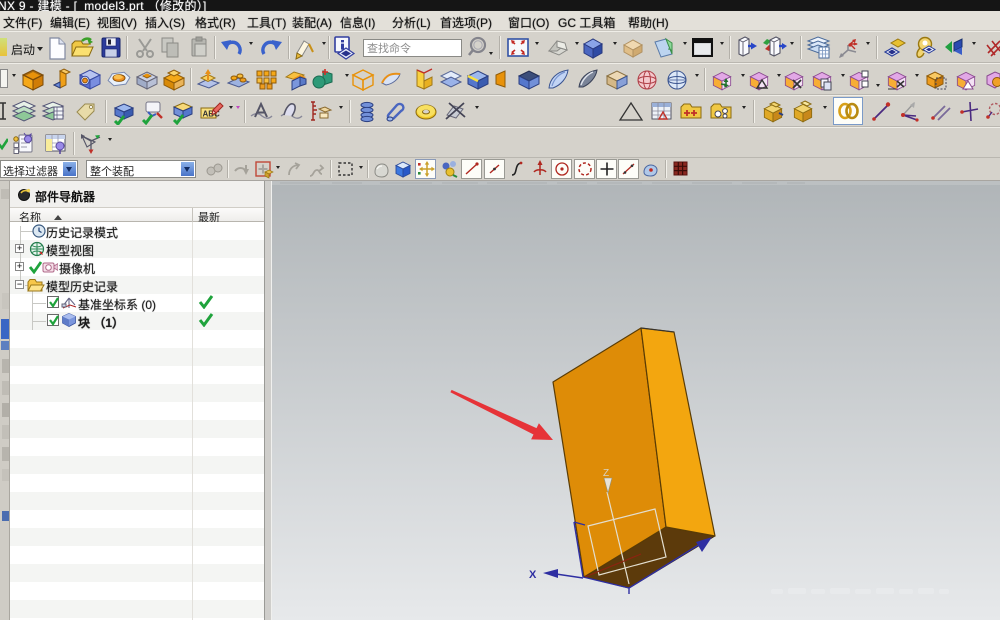 This screenshot has width=1000, height=620. What do you see at coordinates (606, 473) in the screenshot?
I see `svg-text: Z` at bounding box center [606, 473].